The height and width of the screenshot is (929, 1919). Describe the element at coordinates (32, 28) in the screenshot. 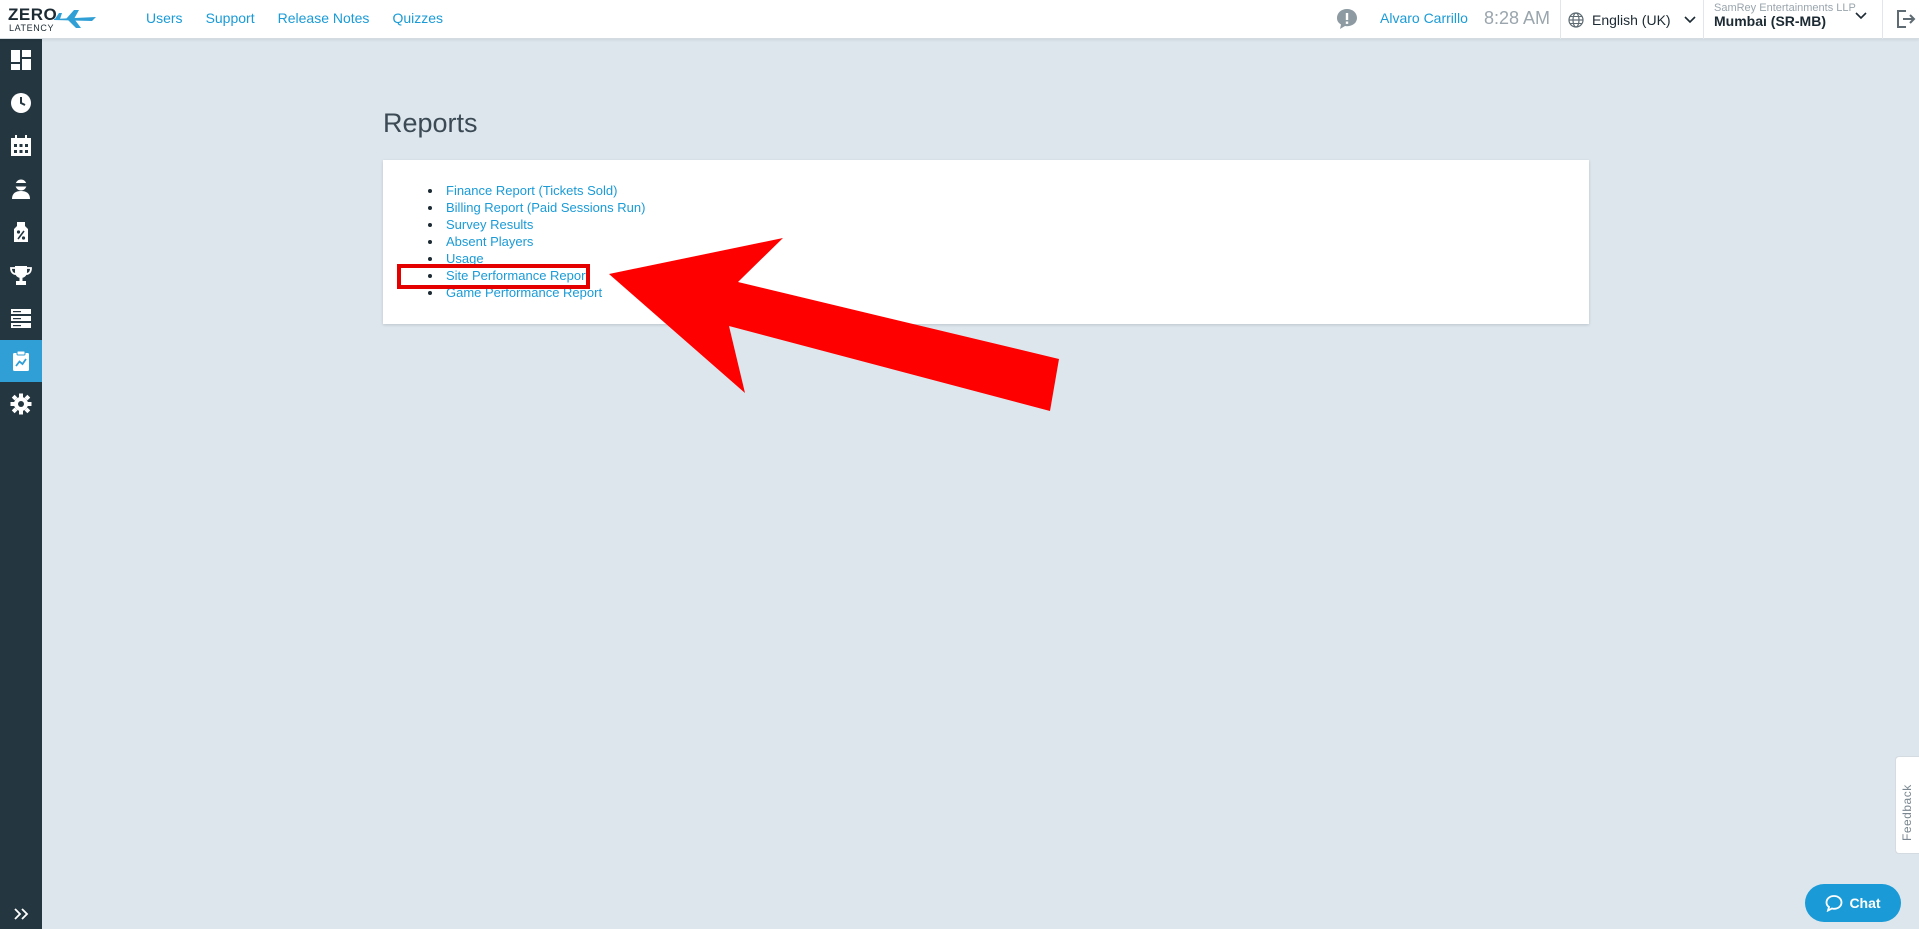

I see `logo-subtext: LATENCY` at that location.